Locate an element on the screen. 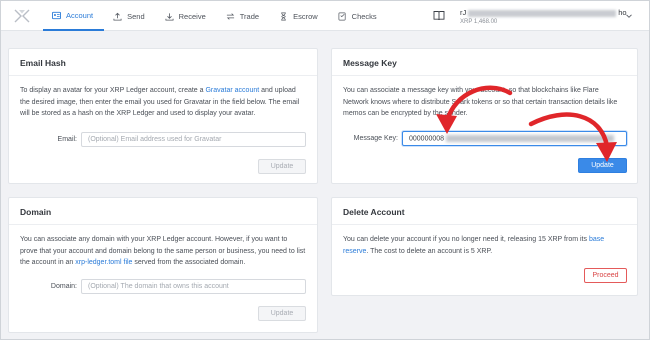 This screenshot has width=650, height=340. xrp-ledger-toml-link: xrp-ledger.toml file is located at coordinates (103, 262).